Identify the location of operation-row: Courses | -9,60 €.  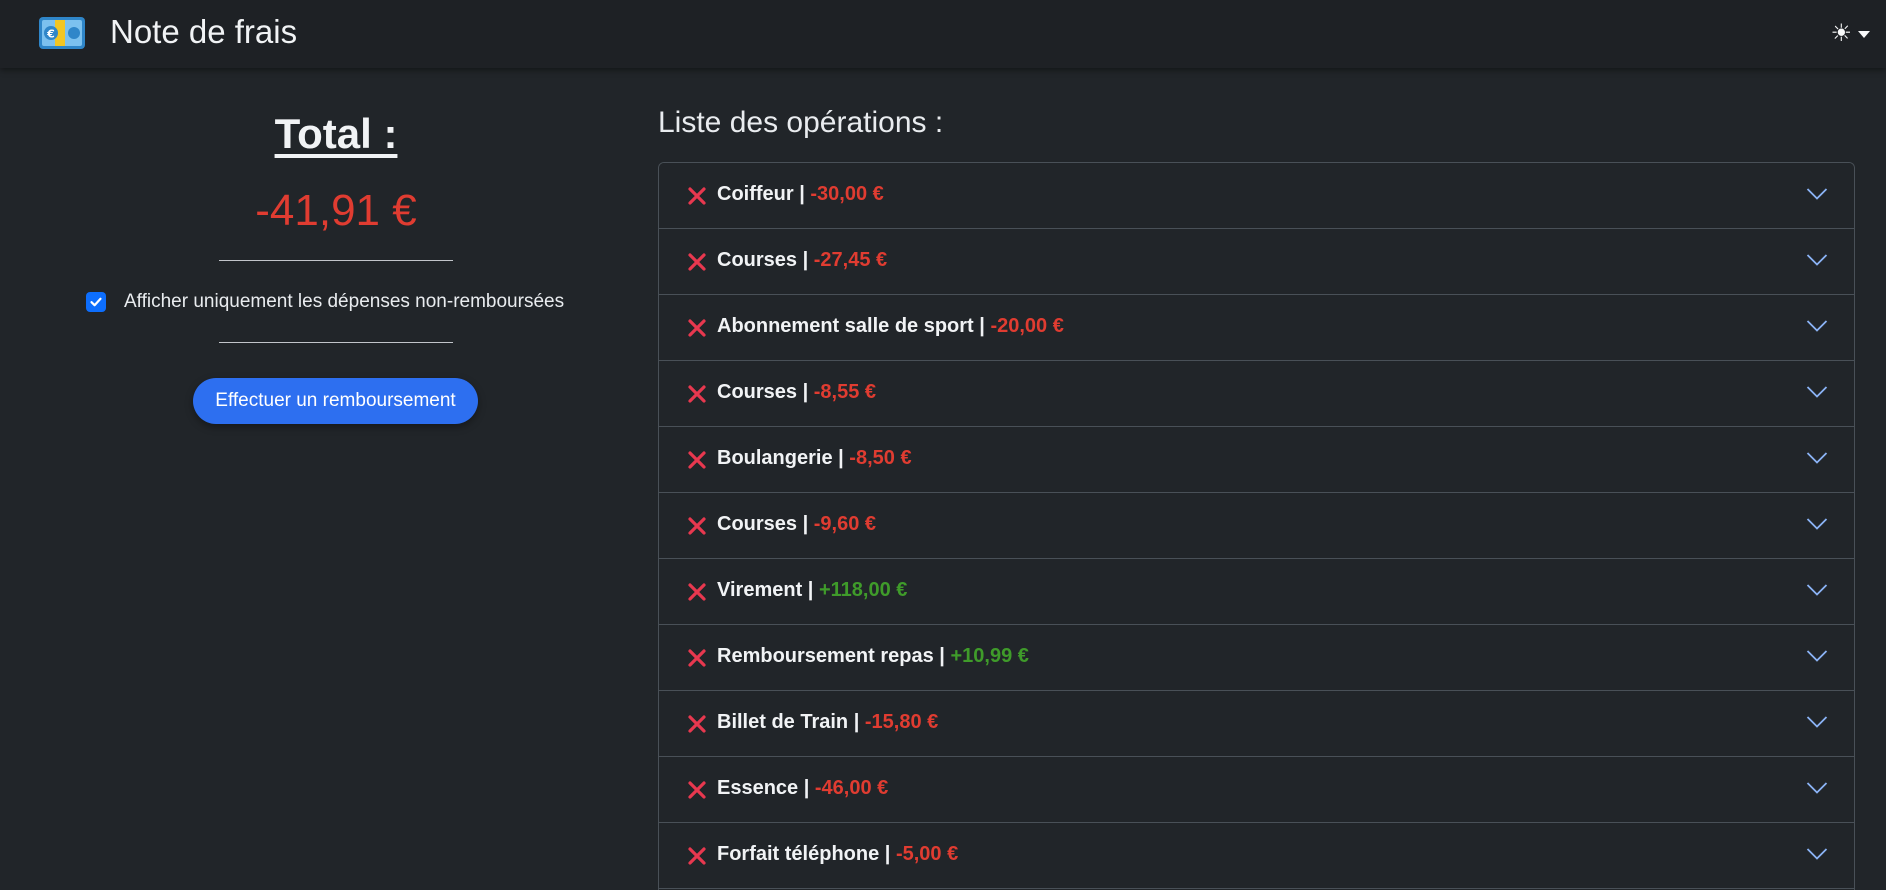
(1256, 526).